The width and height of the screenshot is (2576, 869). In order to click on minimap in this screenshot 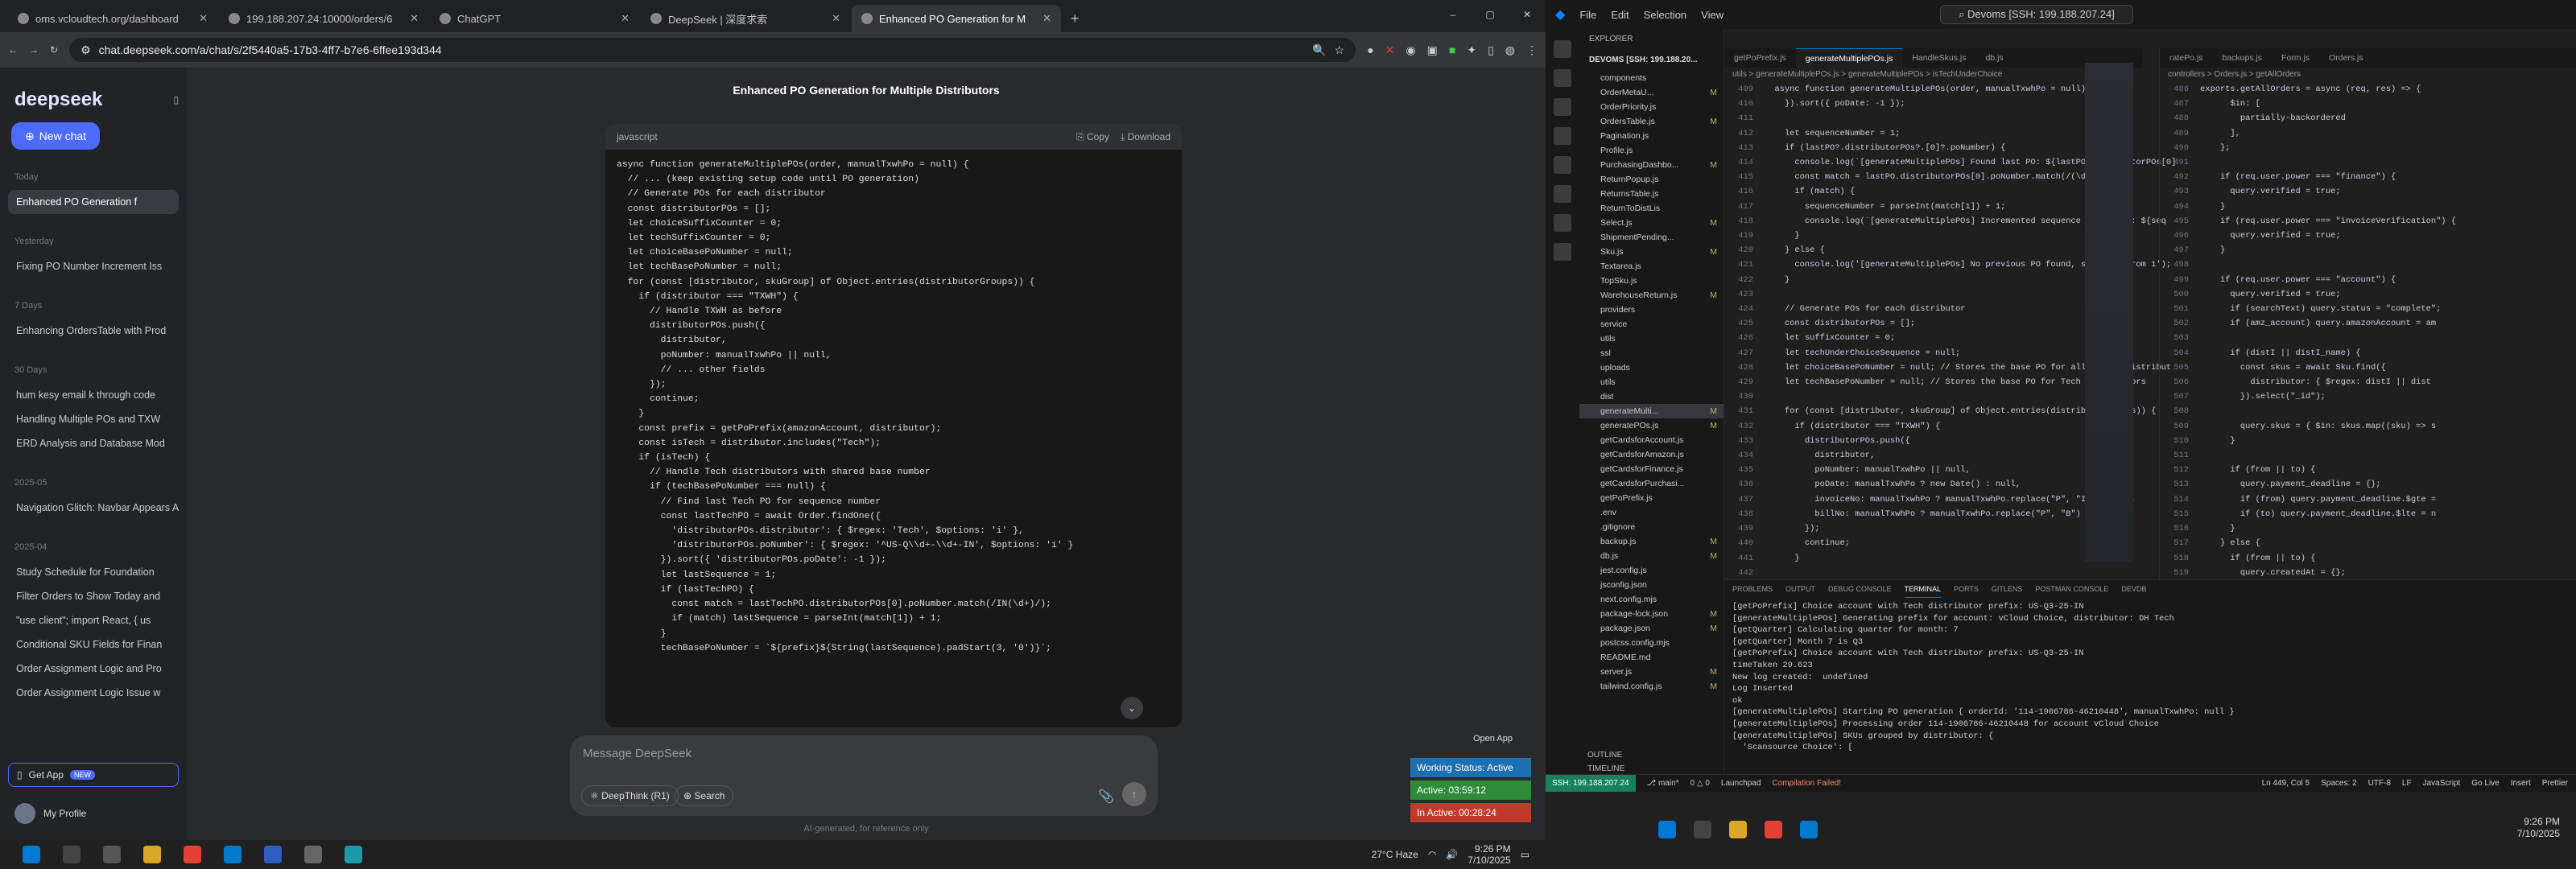, I will do `click(2109, 312)`.